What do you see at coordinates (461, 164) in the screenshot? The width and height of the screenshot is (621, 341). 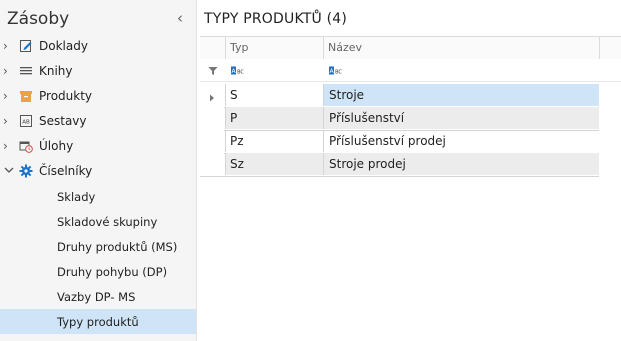 I see `cell-nazev: Stroje prodej` at bounding box center [461, 164].